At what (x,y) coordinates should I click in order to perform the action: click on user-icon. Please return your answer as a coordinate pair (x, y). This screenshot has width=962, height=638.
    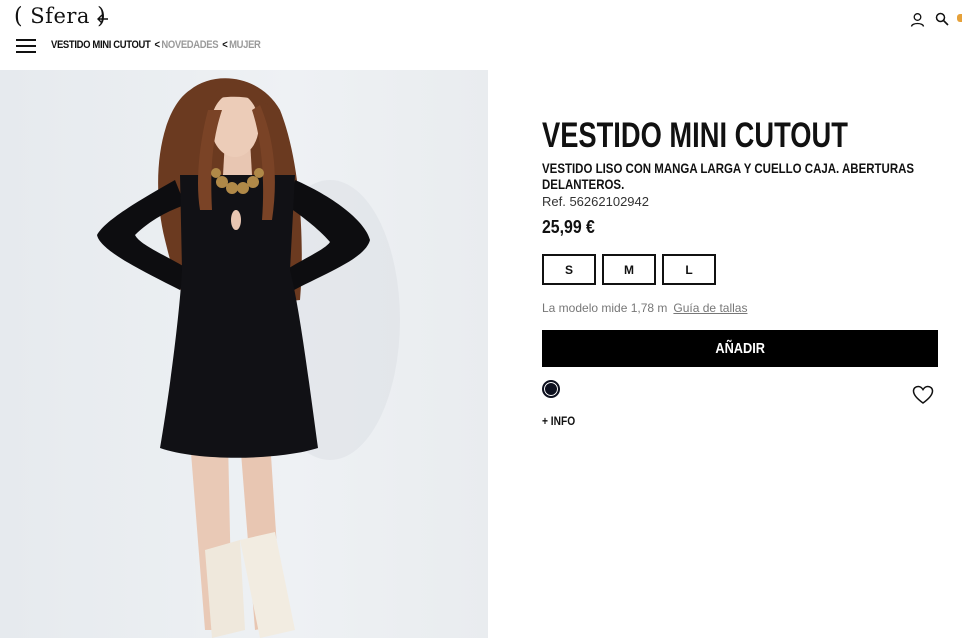
    Looking at the image, I should click on (917, 19).